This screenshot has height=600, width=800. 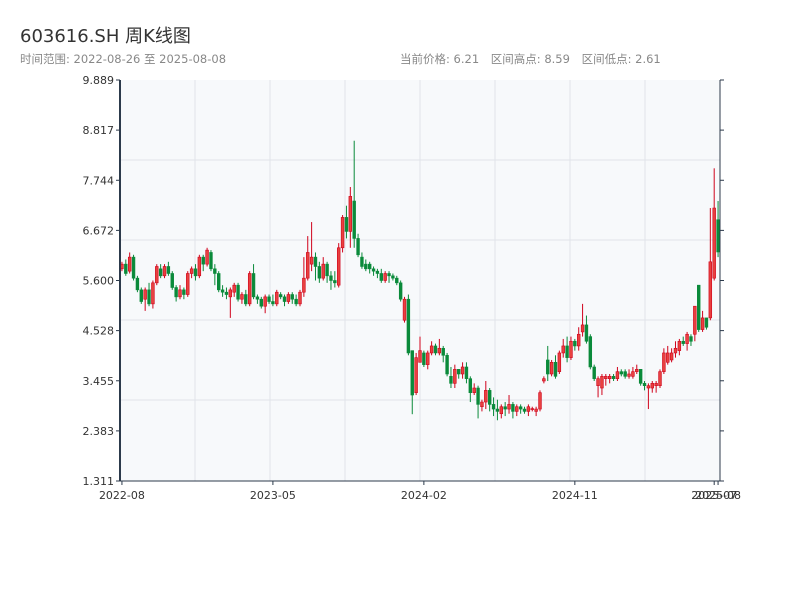 What do you see at coordinates (99, 431) in the screenshot?
I see `y-tick-label: 2.383` at bounding box center [99, 431].